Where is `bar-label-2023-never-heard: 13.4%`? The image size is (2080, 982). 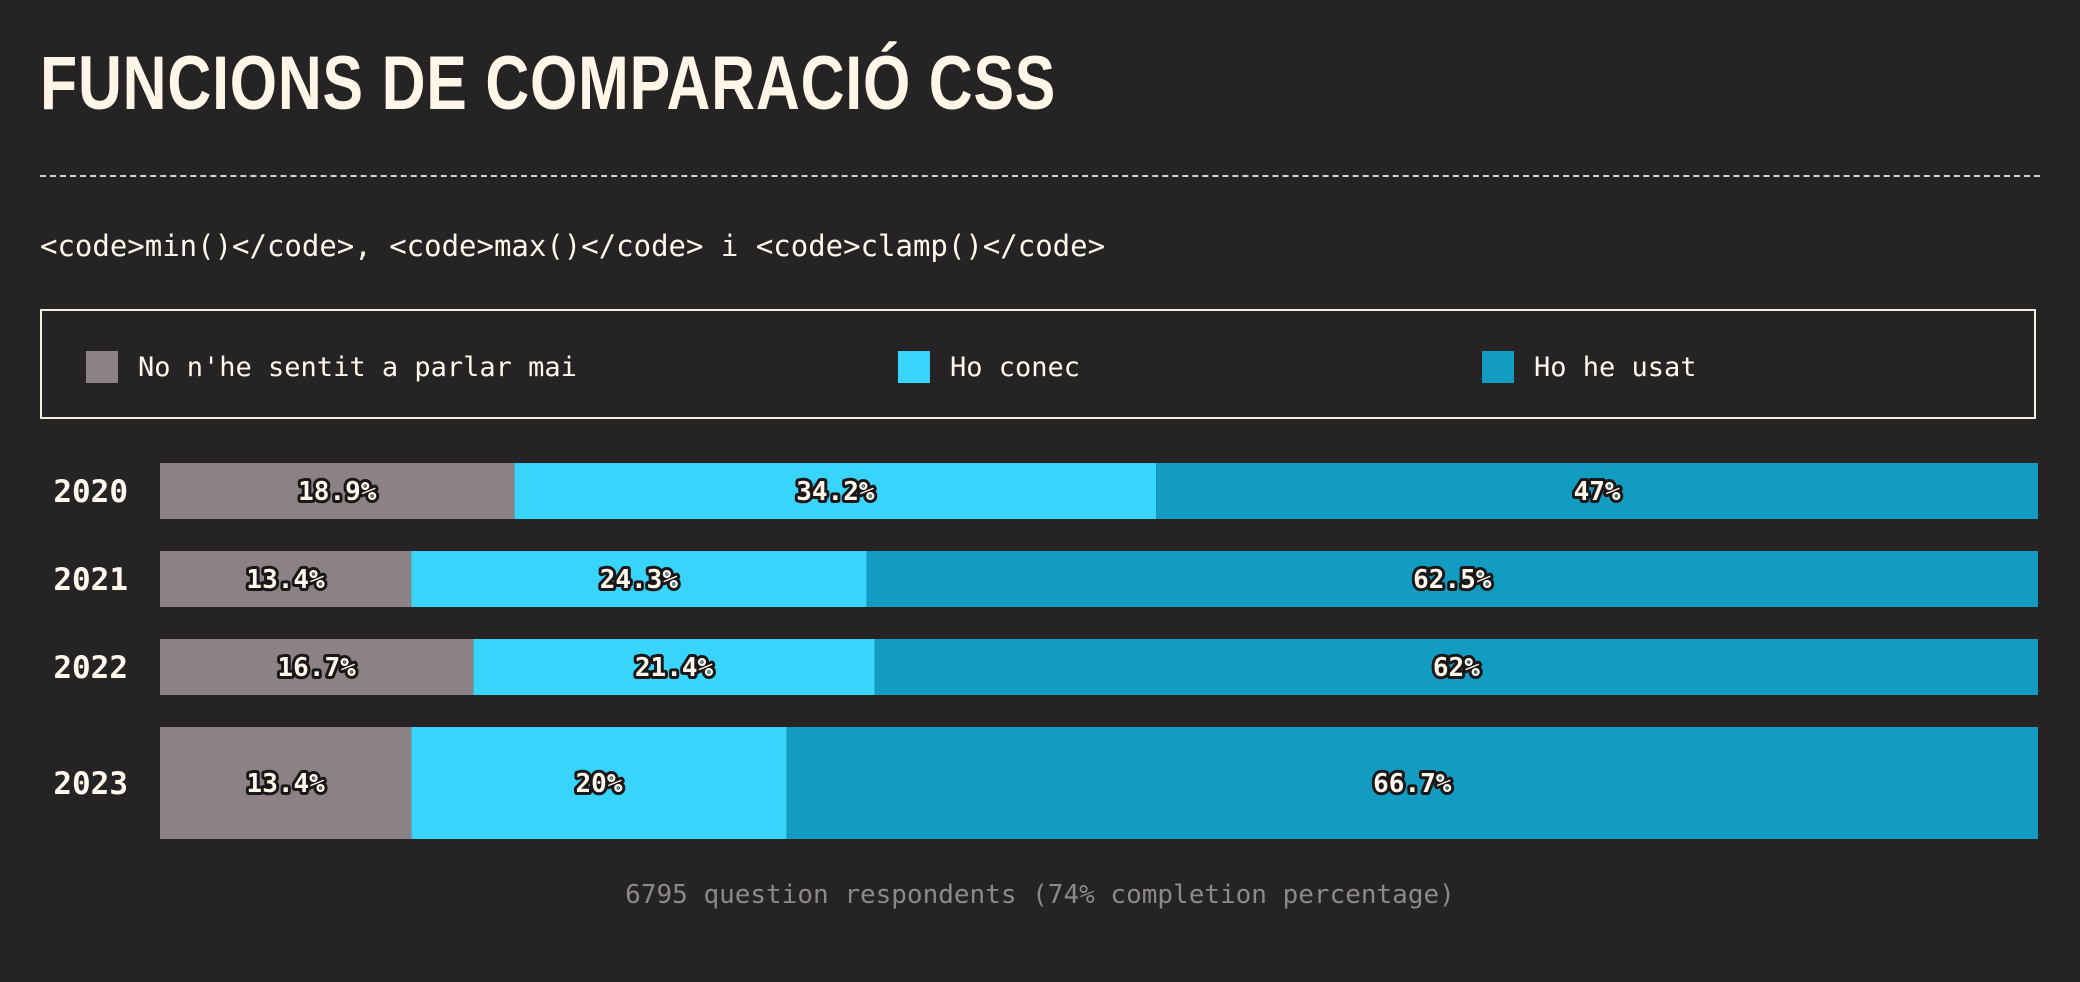
bar-label-2023-never-heard: 13.4% is located at coordinates (286, 784).